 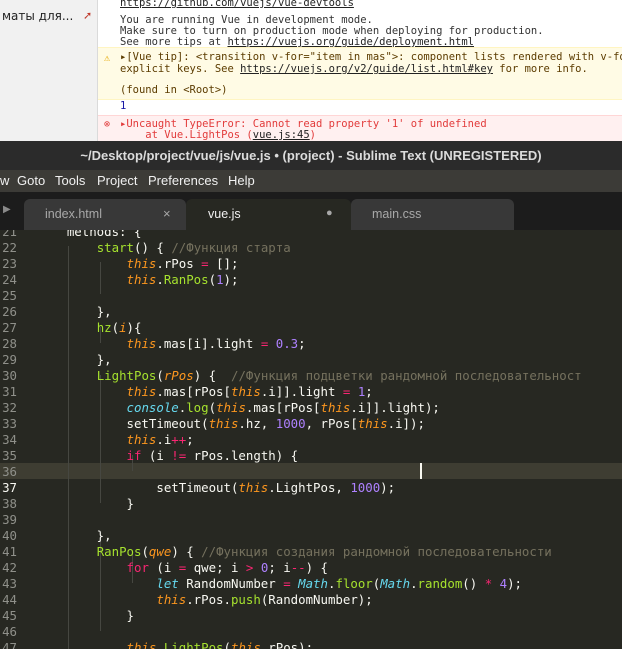 I want to click on line-number: 34, so click(x=9, y=439).